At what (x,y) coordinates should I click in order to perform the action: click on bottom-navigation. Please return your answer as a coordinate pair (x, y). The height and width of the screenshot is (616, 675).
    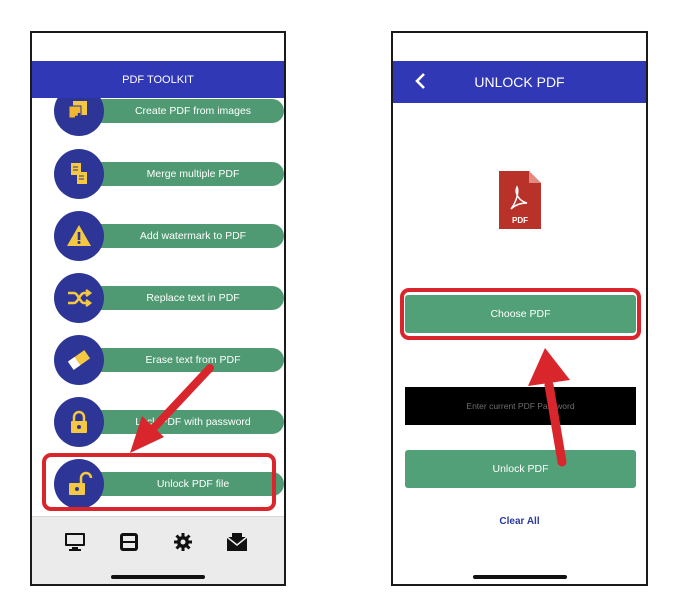
    Looking at the image, I should click on (158, 550).